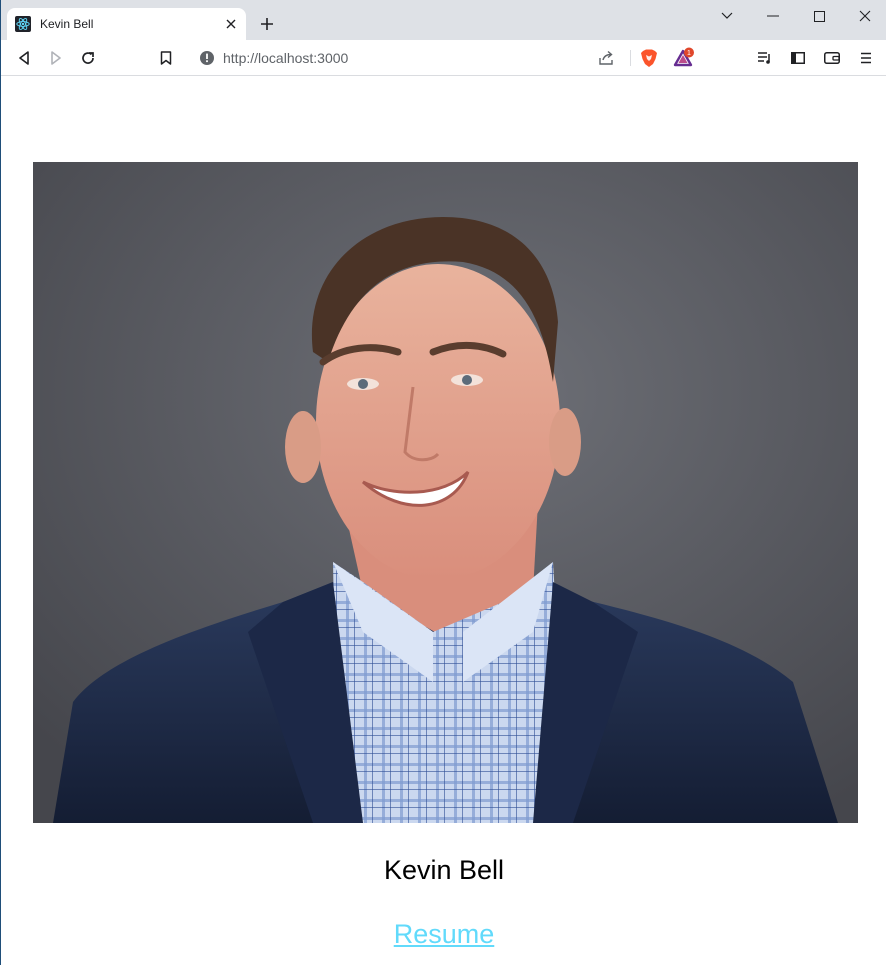  What do you see at coordinates (443, 934) in the screenshot?
I see `resume-link: Resume` at bounding box center [443, 934].